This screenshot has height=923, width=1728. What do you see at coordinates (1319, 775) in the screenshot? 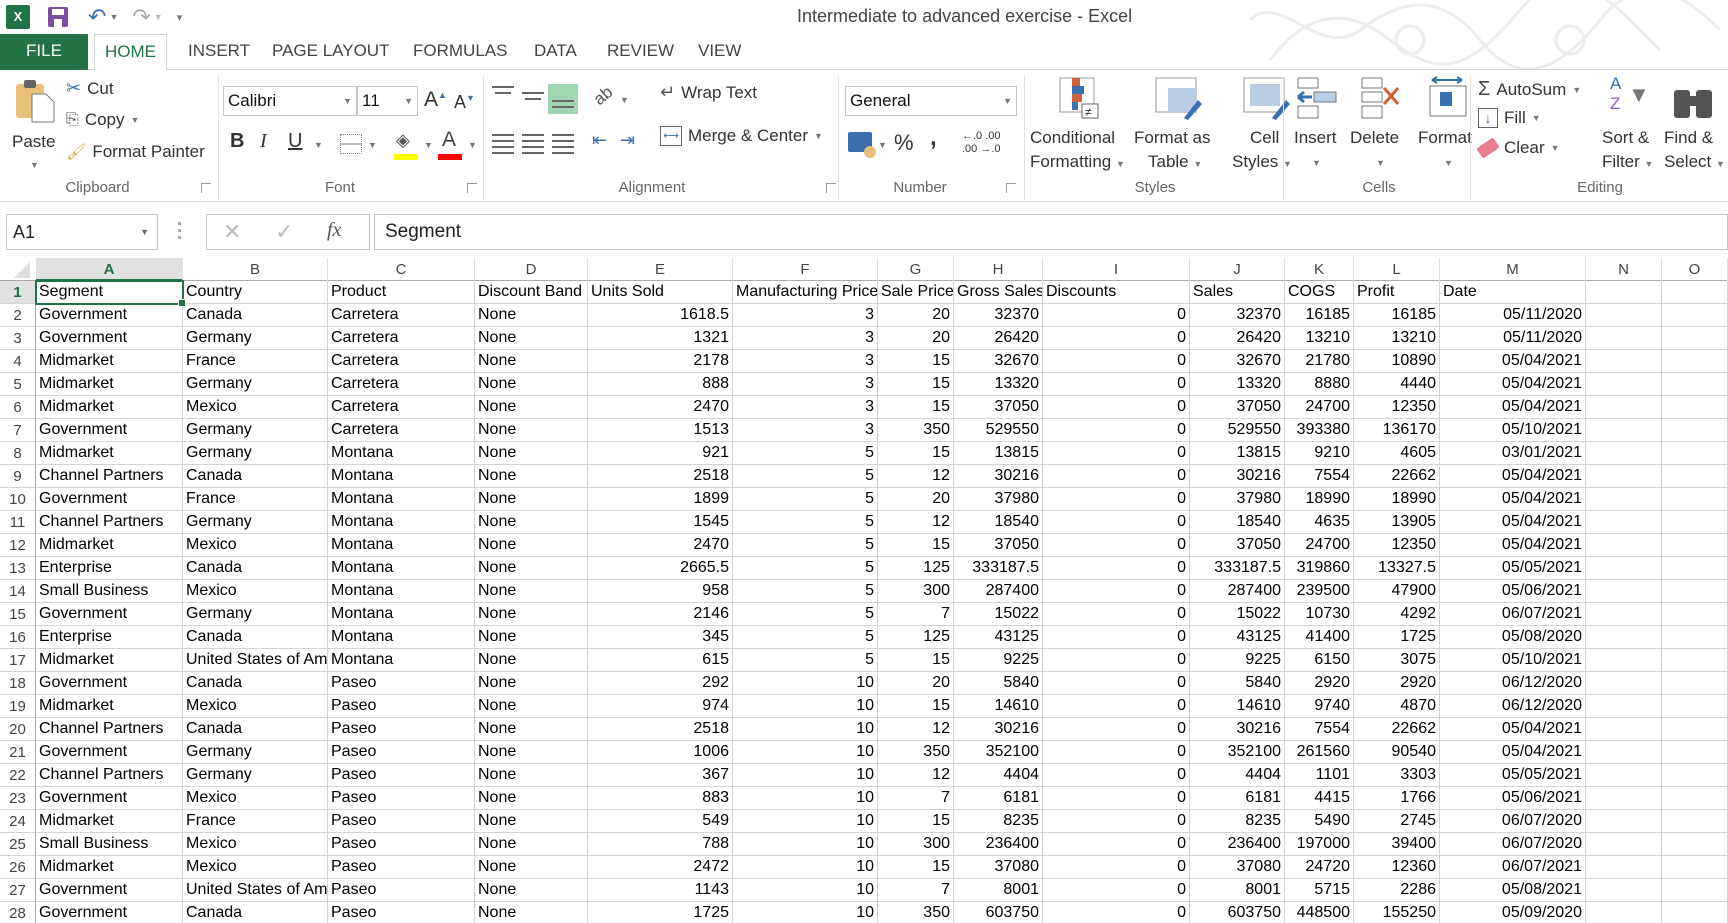
I see `cell-k22: 1101` at bounding box center [1319, 775].